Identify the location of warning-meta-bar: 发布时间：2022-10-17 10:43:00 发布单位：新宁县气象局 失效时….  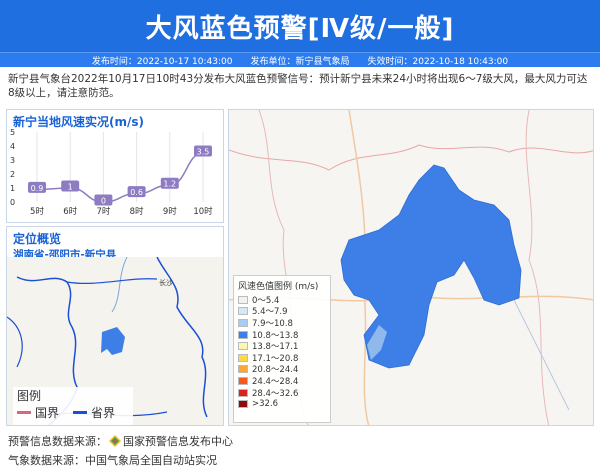
(300, 59).